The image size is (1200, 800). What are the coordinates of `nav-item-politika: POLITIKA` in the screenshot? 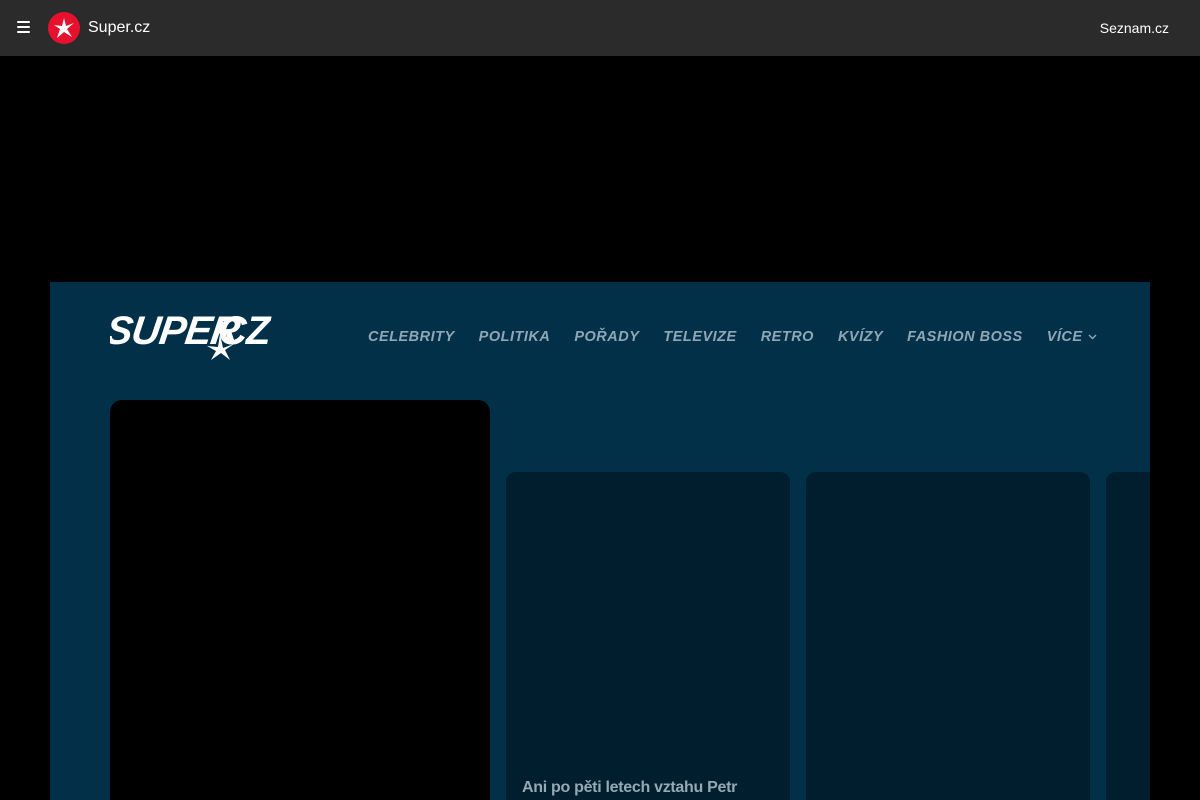 It's located at (515, 337).